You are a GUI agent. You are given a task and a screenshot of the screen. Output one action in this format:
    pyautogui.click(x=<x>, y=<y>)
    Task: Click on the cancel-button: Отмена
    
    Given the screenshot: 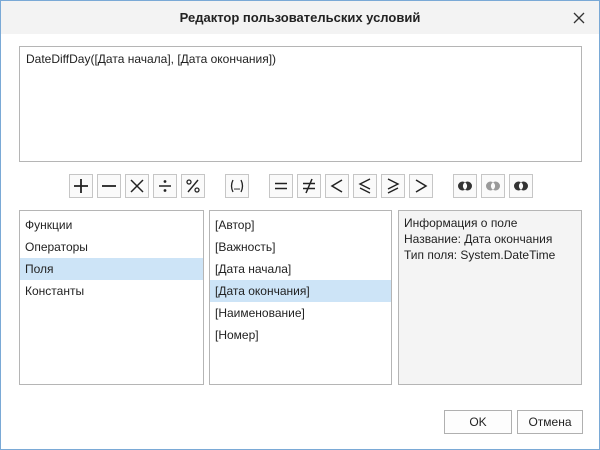 What is the action you would take?
    pyautogui.click(x=550, y=422)
    